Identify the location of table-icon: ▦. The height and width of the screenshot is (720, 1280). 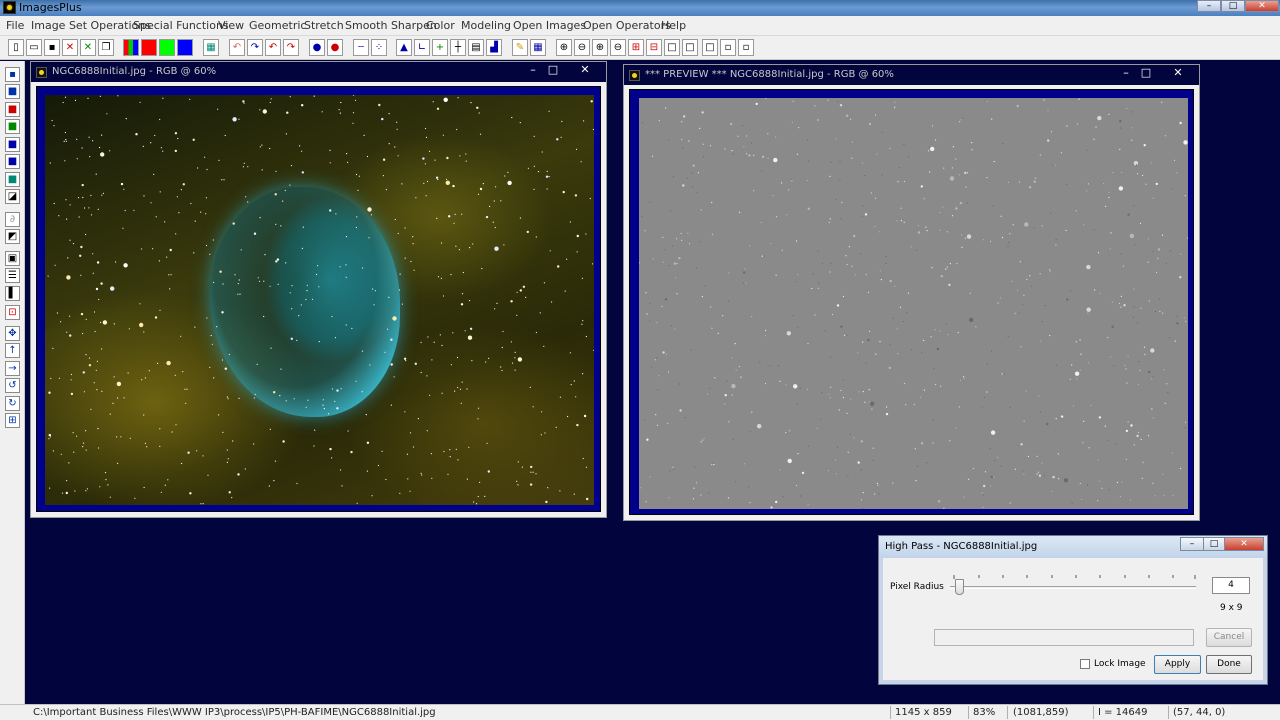
(538, 47).